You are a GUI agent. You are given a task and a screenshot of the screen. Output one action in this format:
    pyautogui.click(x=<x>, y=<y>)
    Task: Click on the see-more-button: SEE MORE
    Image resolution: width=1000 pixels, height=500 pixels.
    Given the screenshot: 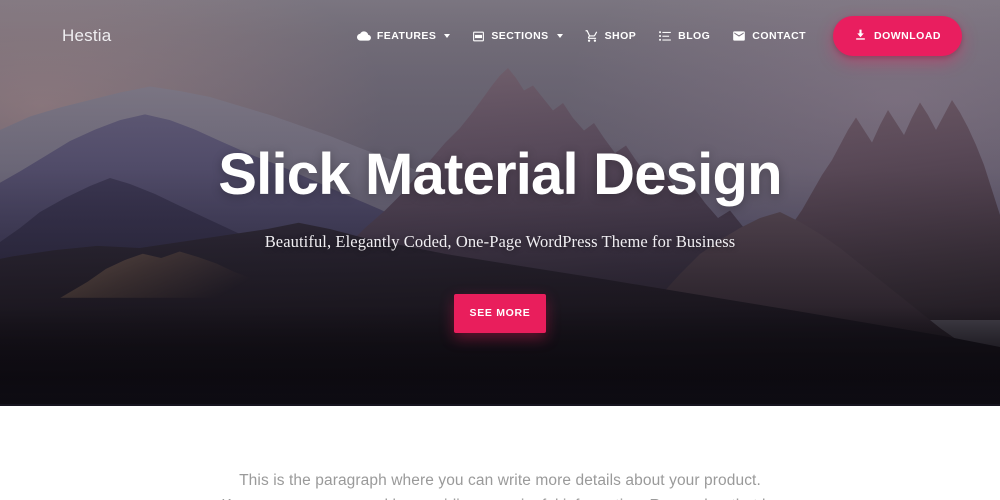 What is the action you would take?
    pyautogui.click(x=500, y=313)
    